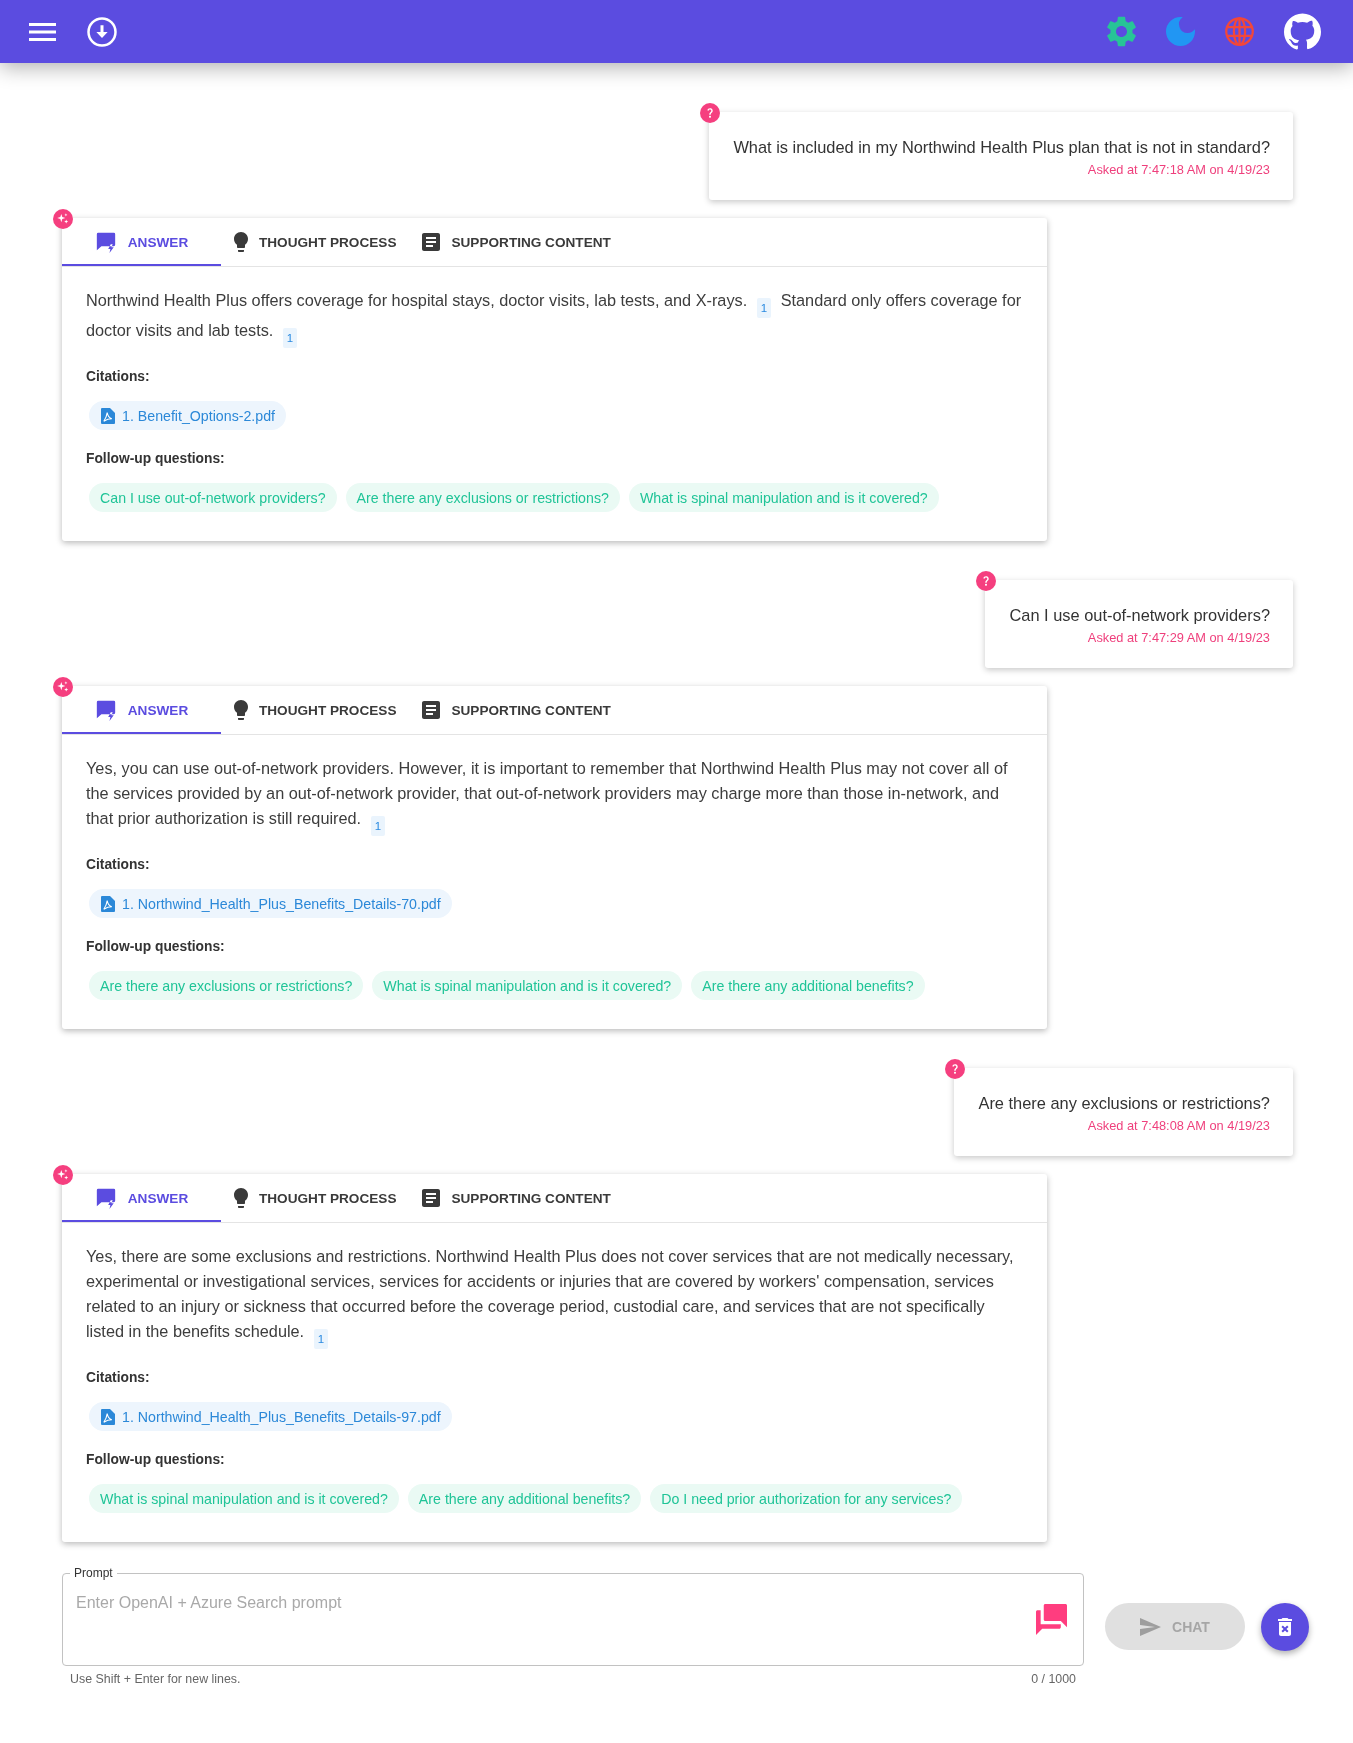 This screenshot has width=1353, height=1743. What do you see at coordinates (155, 1679) in the screenshot?
I see `helper-text: Use Shift + Enter for new lines.` at bounding box center [155, 1679].